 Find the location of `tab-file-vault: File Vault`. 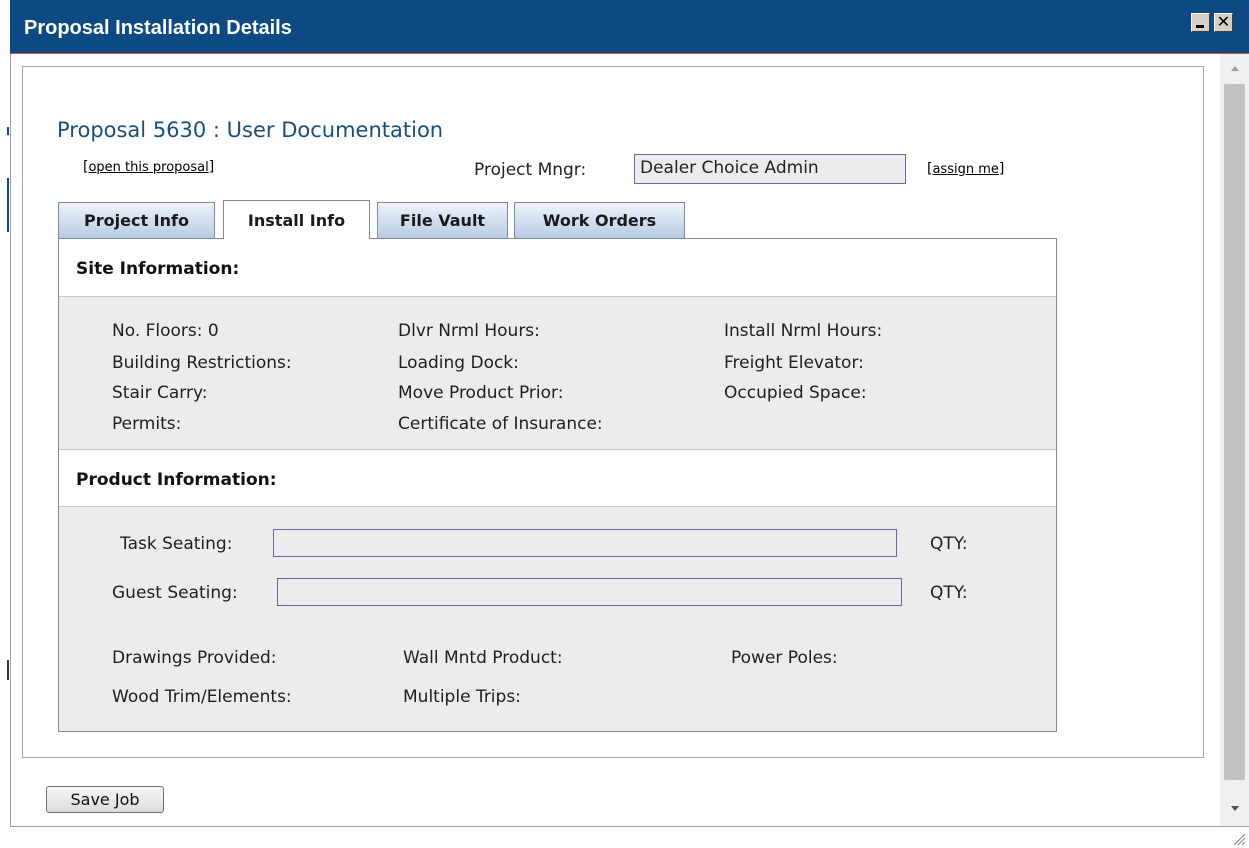

tab-file-vault: File Vault is located at coordinates (442, 220).